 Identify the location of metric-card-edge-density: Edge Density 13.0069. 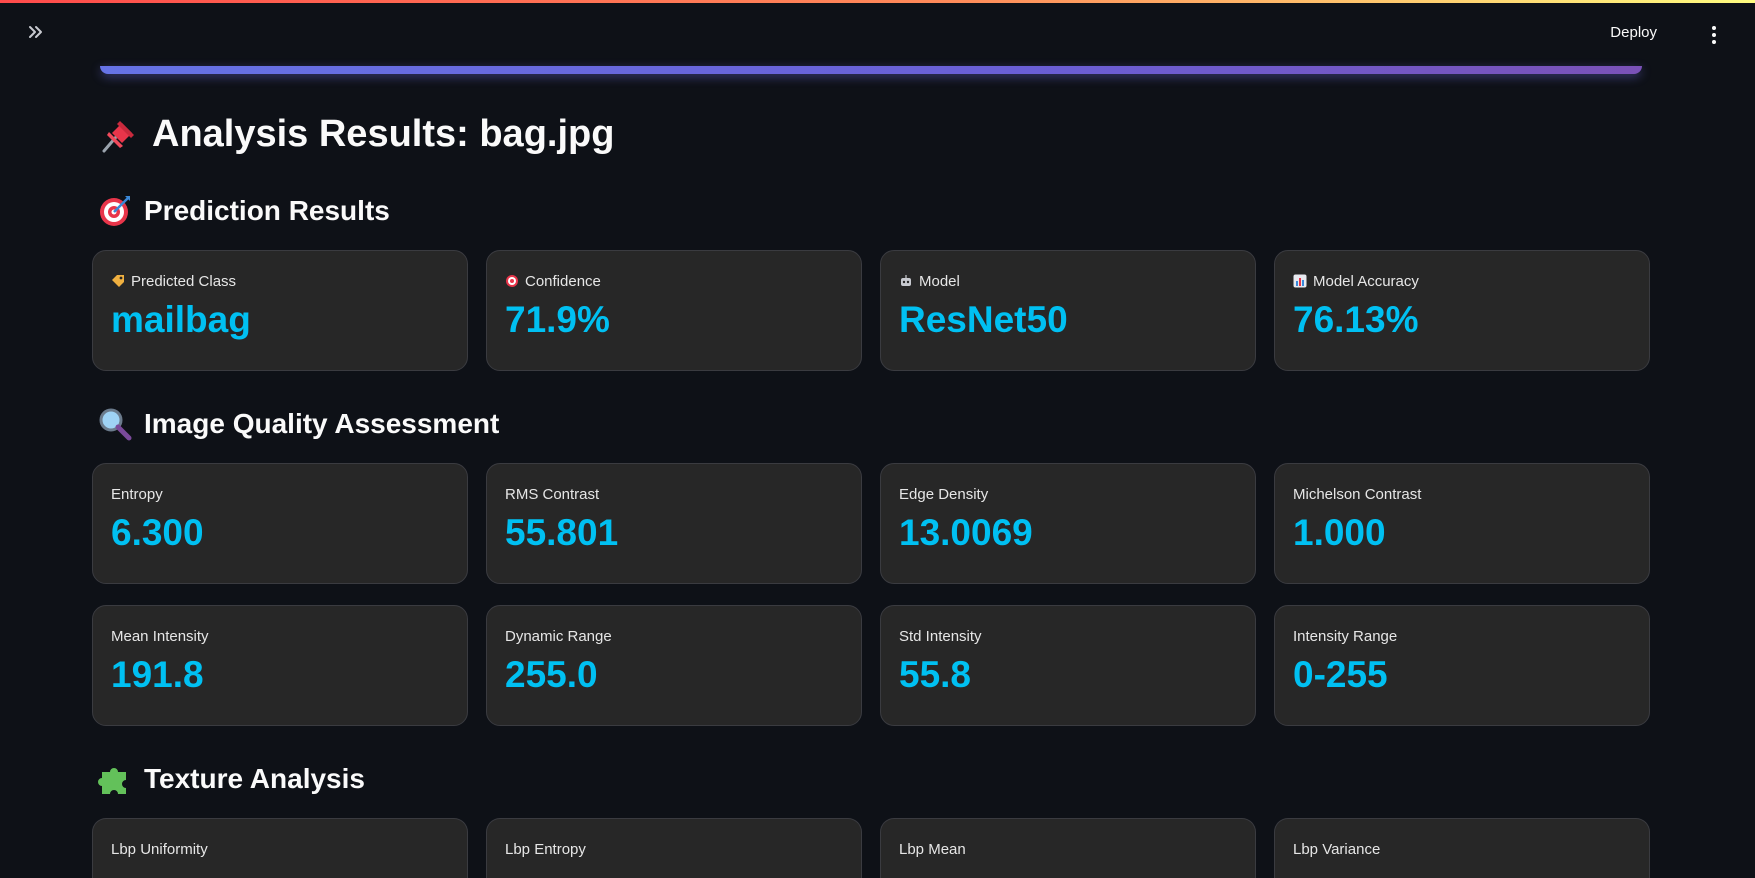
(1068, 523).